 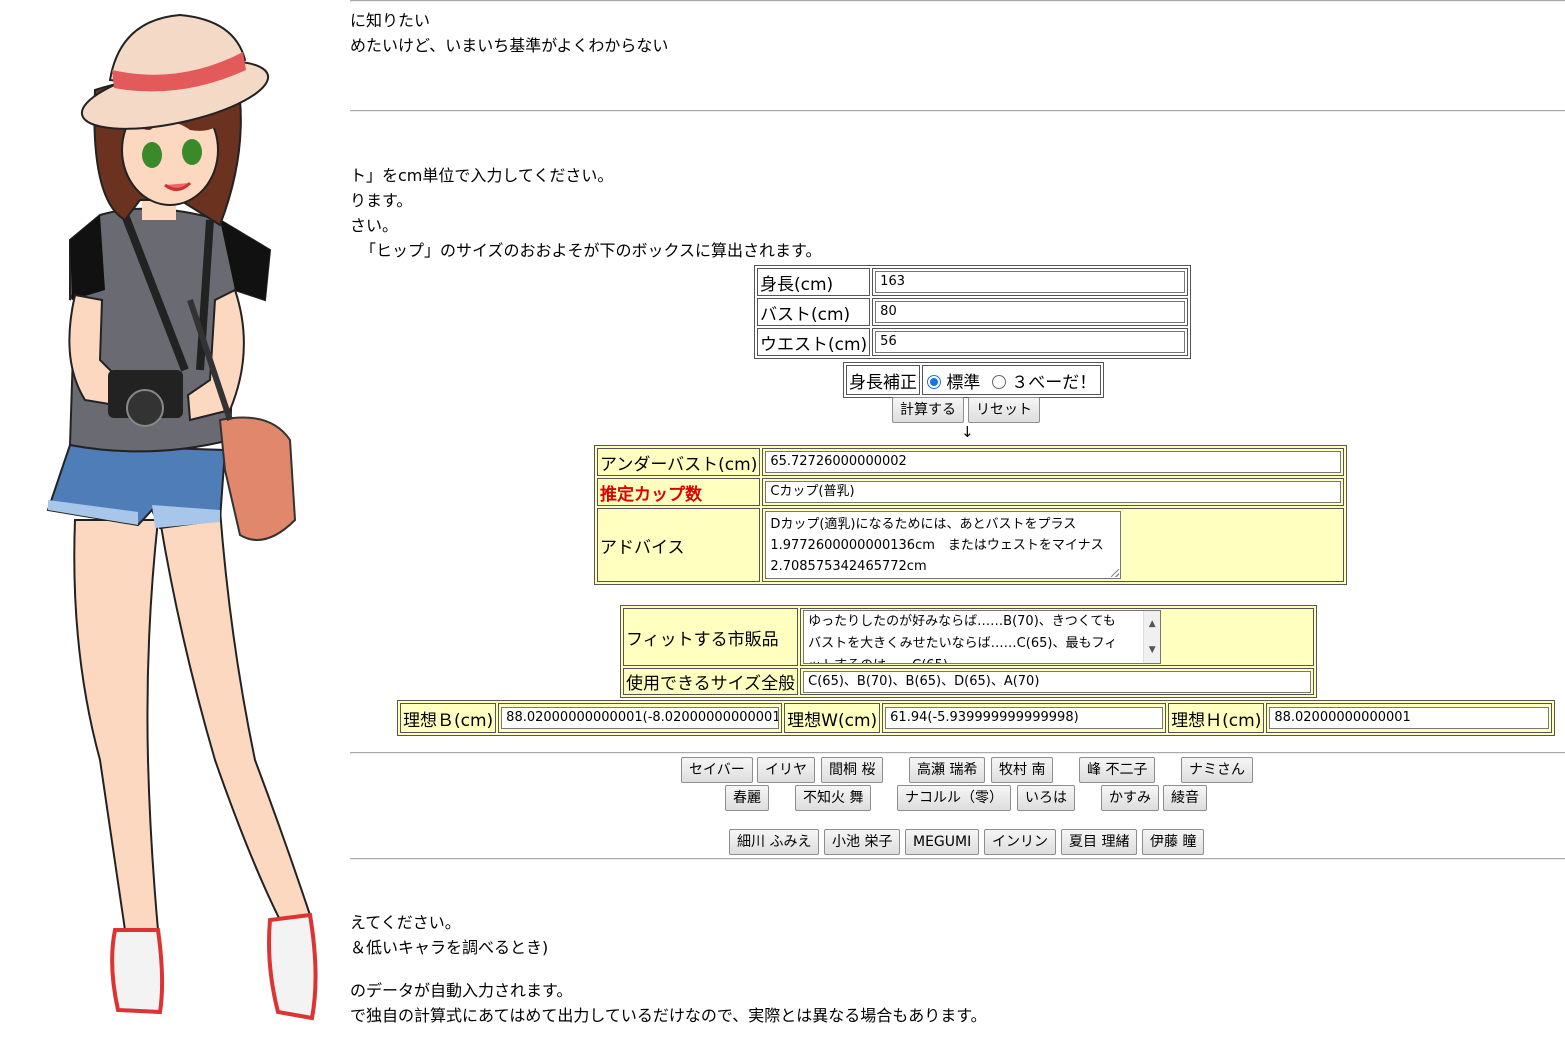 What do you see at coordinates (1054, 382) in the screenshot?
I see `radio-three-label: ３べーだ！` at bounding box center [1054, 382].